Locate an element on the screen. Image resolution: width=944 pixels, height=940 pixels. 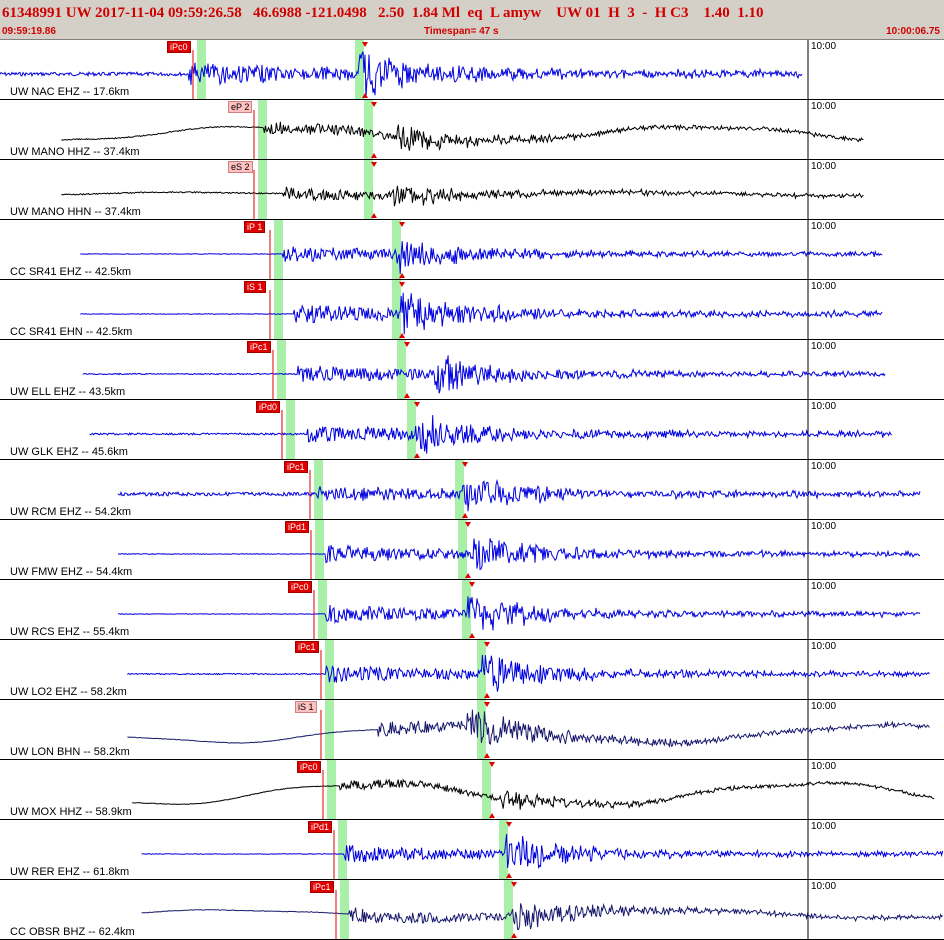
phase-pick-label: iP 1 is located at coordinates (255, 227).